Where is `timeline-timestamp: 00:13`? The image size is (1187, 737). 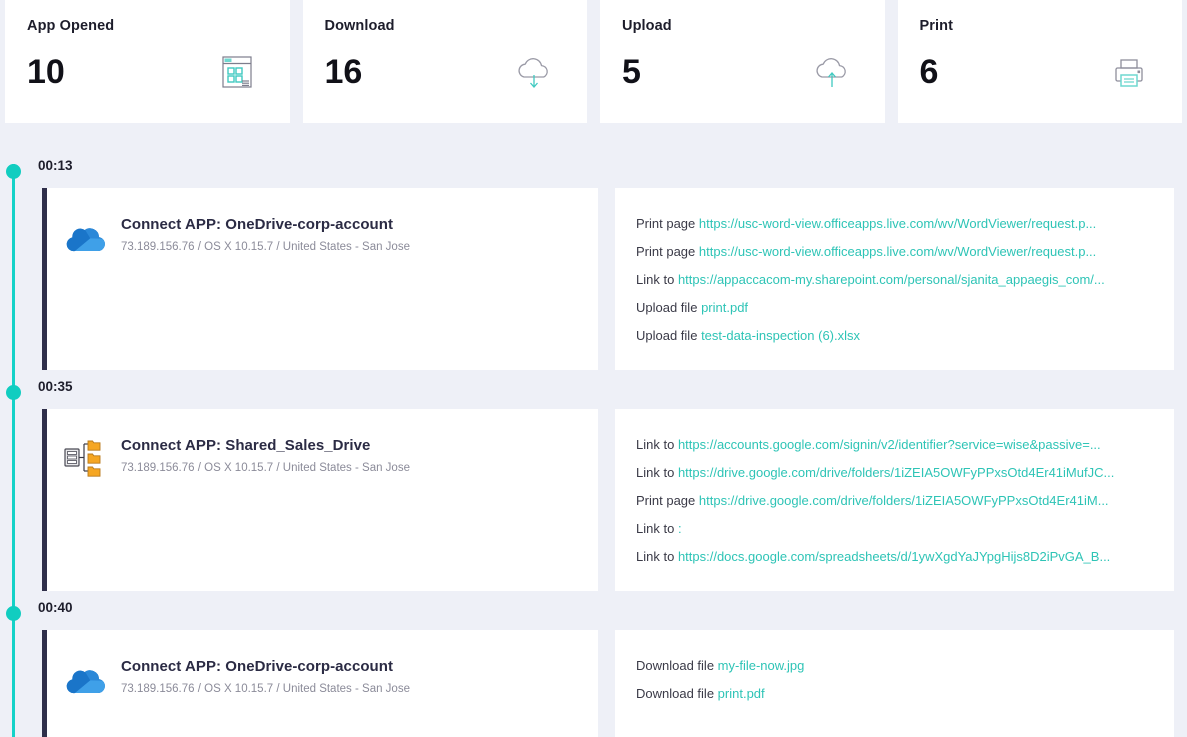 timeline-timestamp: 00:13 is located at coordinates (55, 165).